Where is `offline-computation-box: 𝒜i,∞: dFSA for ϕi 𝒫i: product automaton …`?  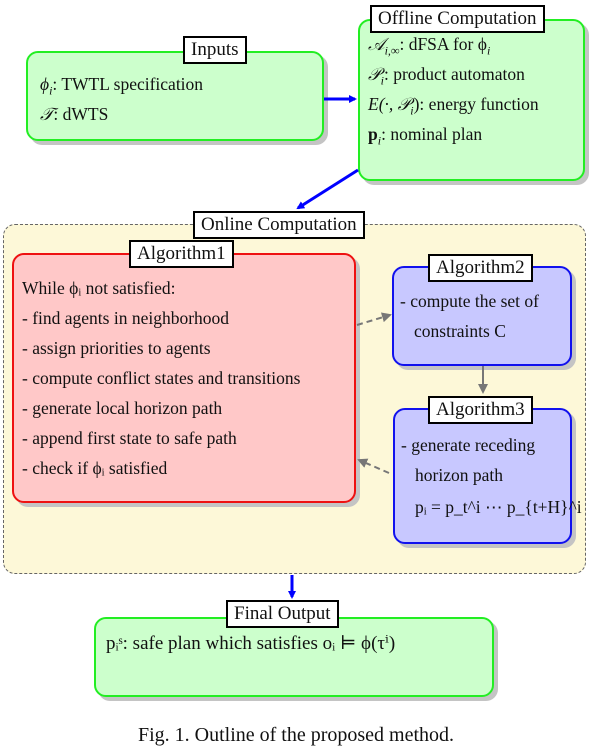
offline-computation-box: 𝒜i,∞: dFSA for ϕi 𝒫i: product automaton … is located at coordinates (471, 100).